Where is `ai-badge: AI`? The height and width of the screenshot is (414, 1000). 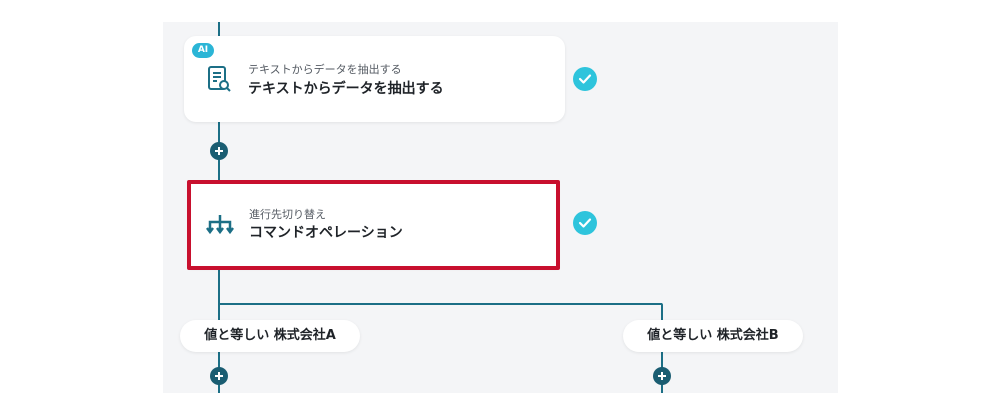 ai-badge: AI is located at coordinates (203, 50).